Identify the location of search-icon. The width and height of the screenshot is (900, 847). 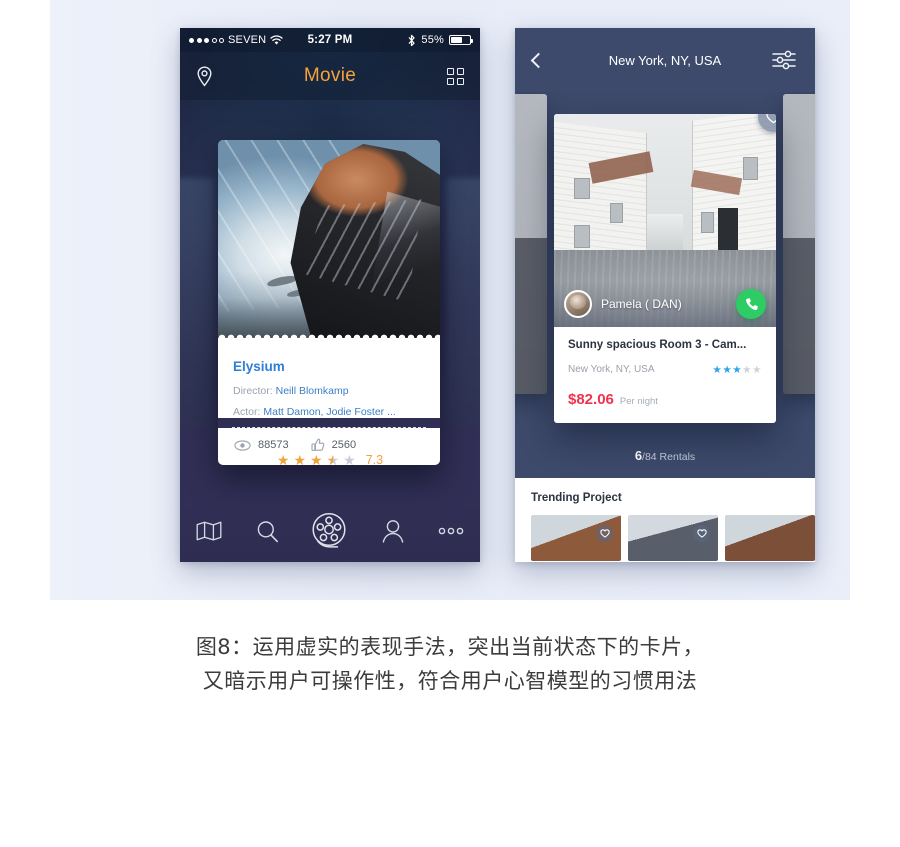
(267, 531).